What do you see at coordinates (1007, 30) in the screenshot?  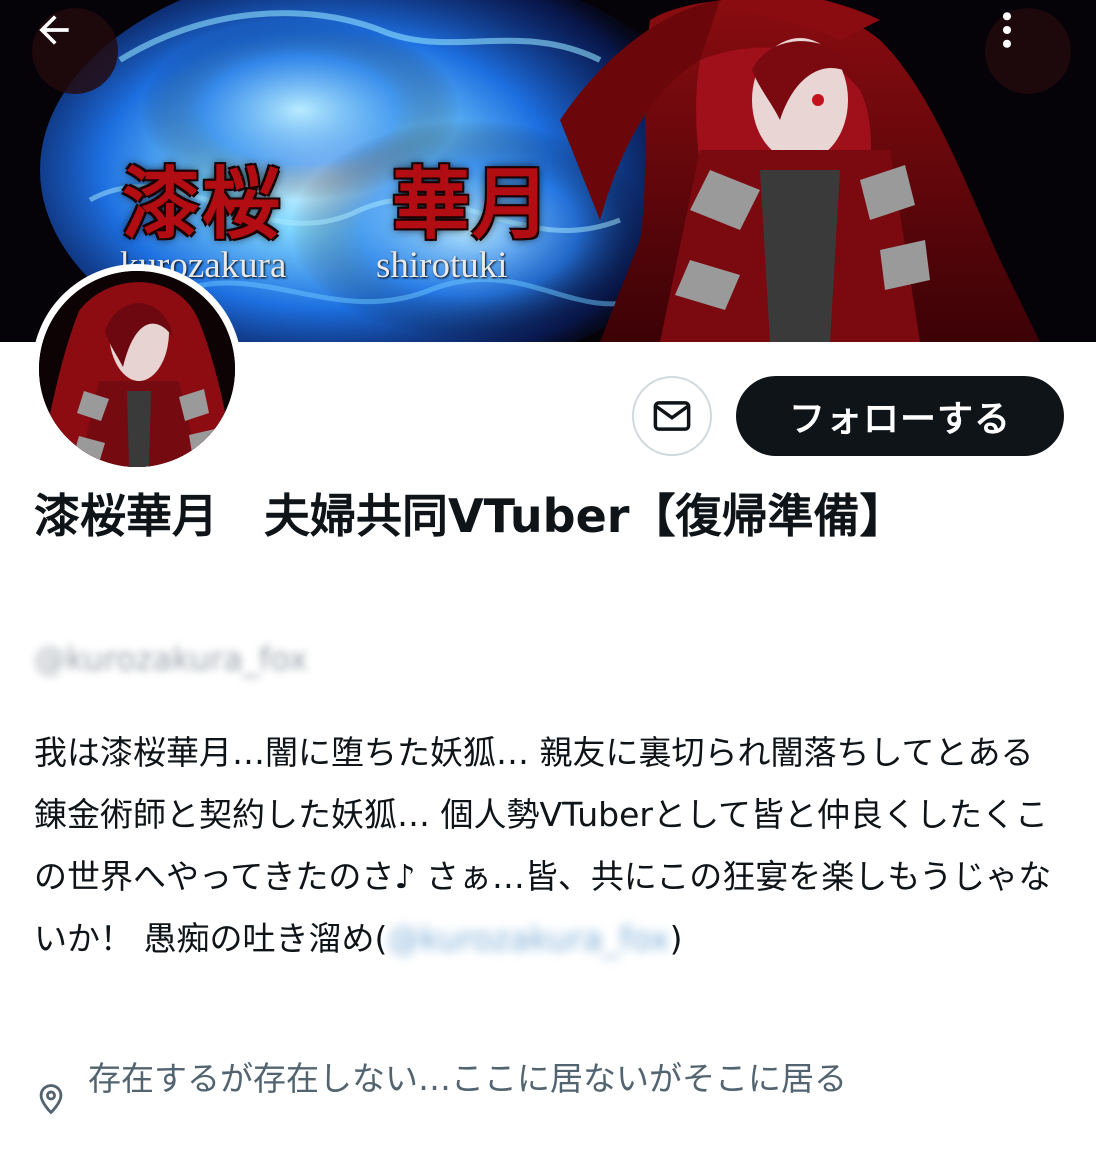 I see `more-vertical-icon` at bounding box center [1007, 30].